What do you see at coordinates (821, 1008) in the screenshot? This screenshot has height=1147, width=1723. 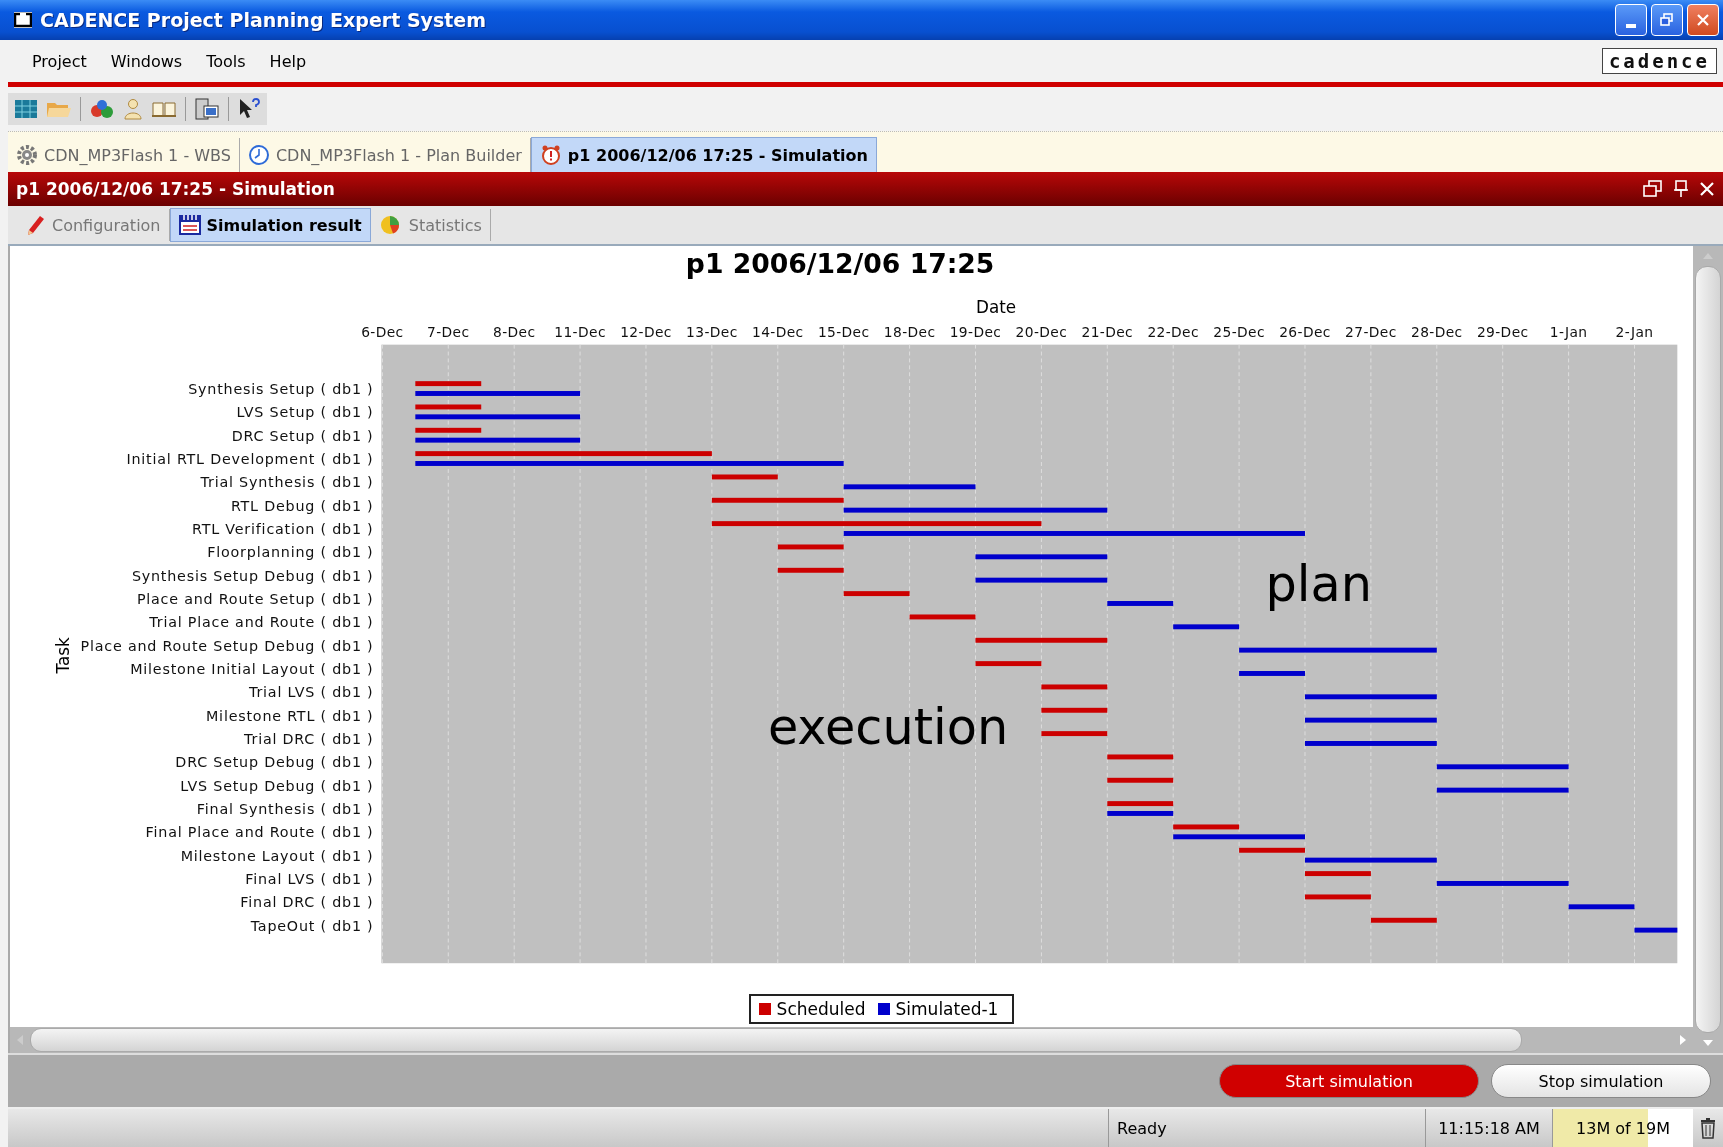 I see `legend-label: Scheduled` at bounding box center [821, 1008].